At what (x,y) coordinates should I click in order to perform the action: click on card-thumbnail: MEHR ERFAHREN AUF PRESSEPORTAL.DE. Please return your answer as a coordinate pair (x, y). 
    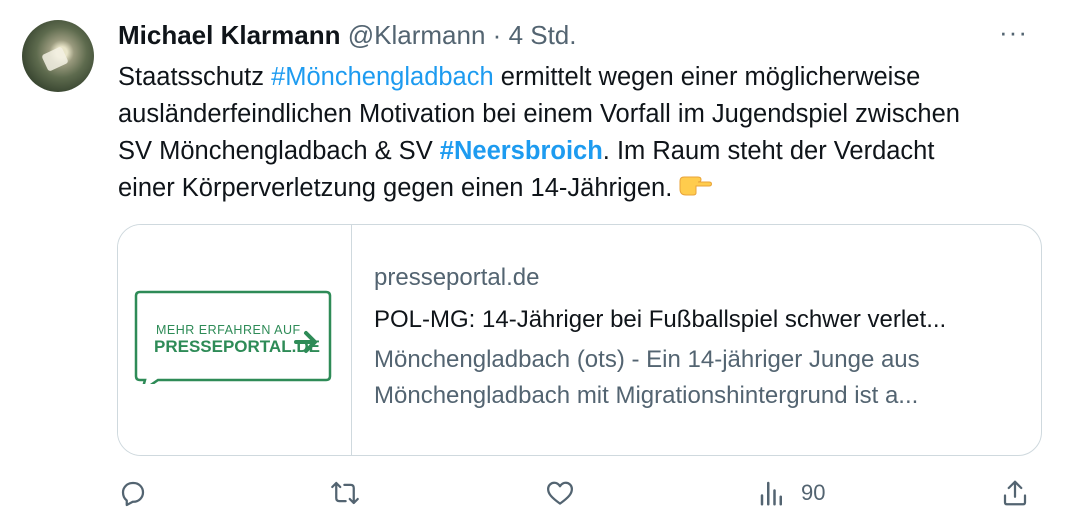
    Looking at the image, I should click on (235, 340).